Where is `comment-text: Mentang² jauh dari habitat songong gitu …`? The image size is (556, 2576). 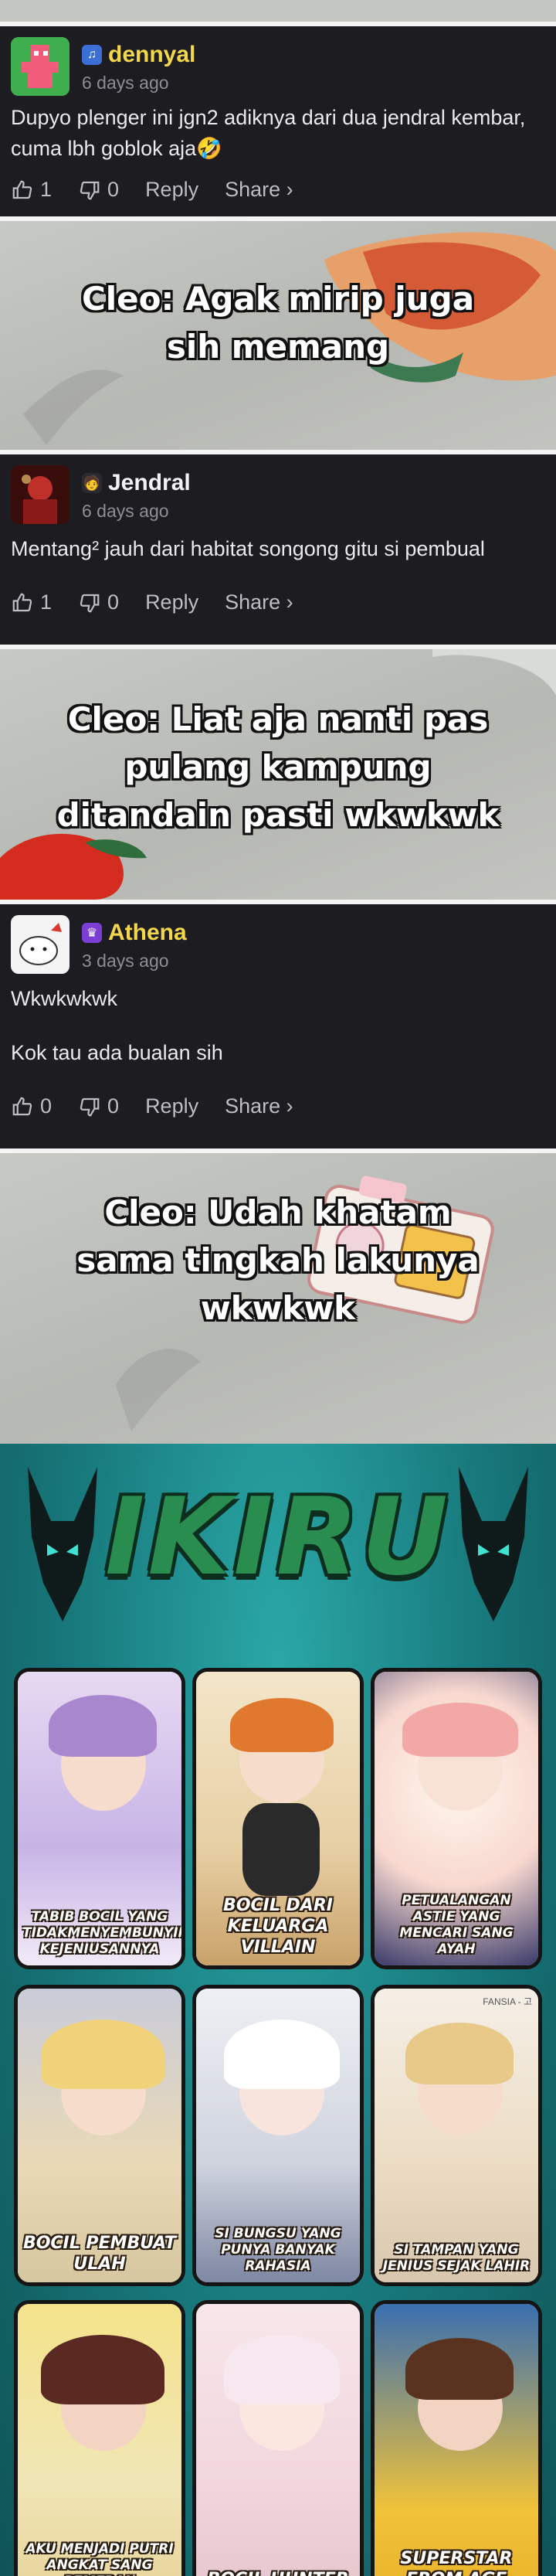
comment-text: Mentang² jauh dari habitat songong gitu … is located at coordinates (248, 548).